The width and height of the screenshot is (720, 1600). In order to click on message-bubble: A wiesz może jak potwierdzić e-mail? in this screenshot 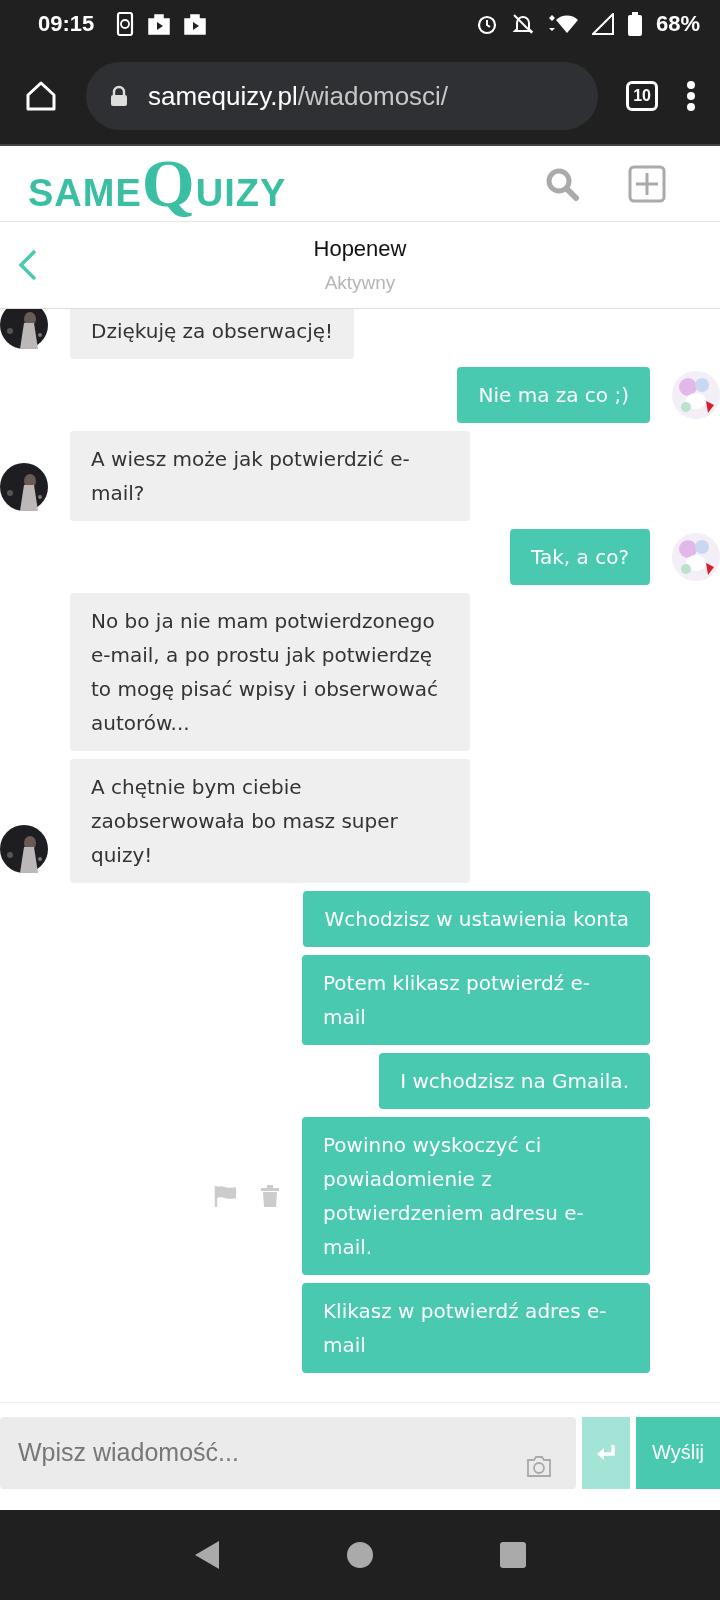, I will do `click(270, 476)`.